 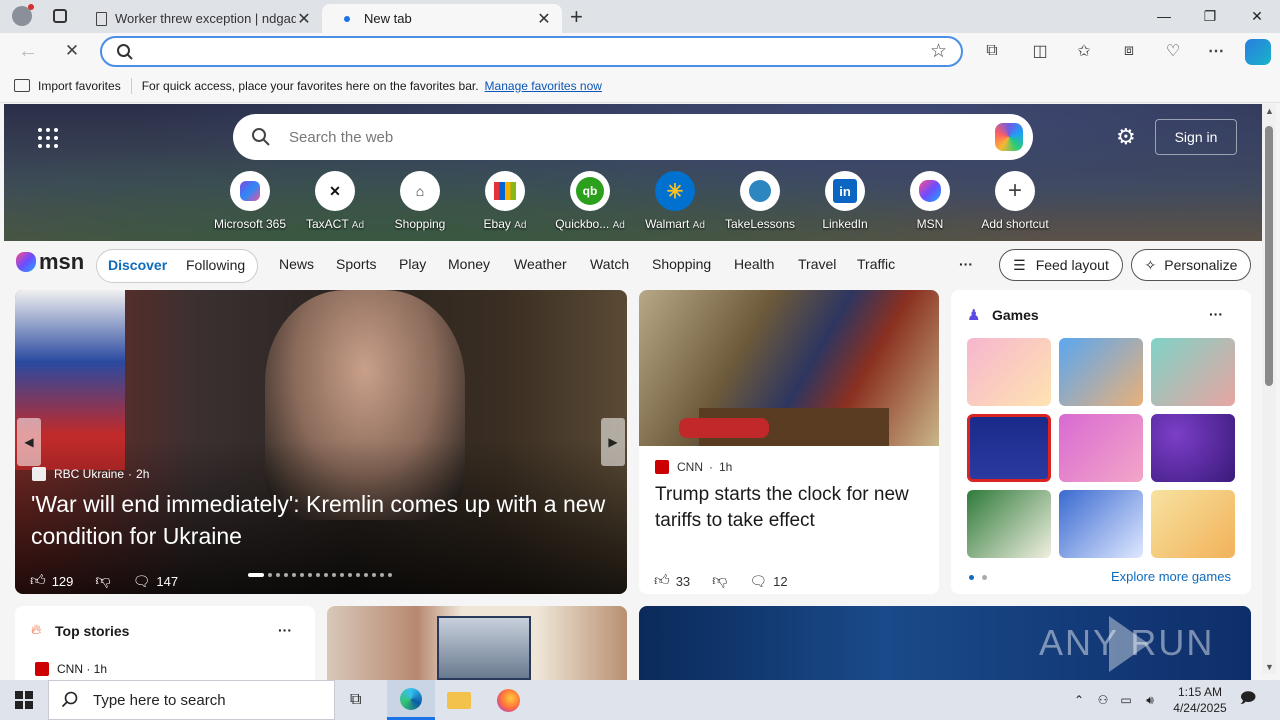 What do you see at coordinates (411, 700) in the screenshot?
I see `edge-taskbar-icon` at bounding box center [411, 700].